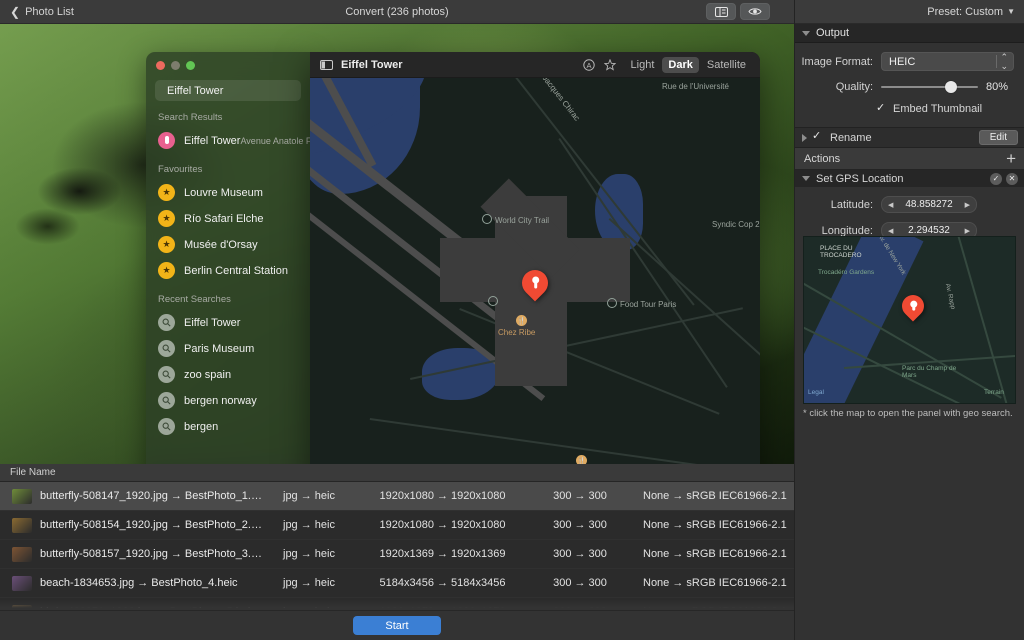 This screenshot has height=640, width=1024. What do you see at coordinates (909, 33) in the screenshot?
I see `section-header-output: Output` at bounding box center [909, 33].